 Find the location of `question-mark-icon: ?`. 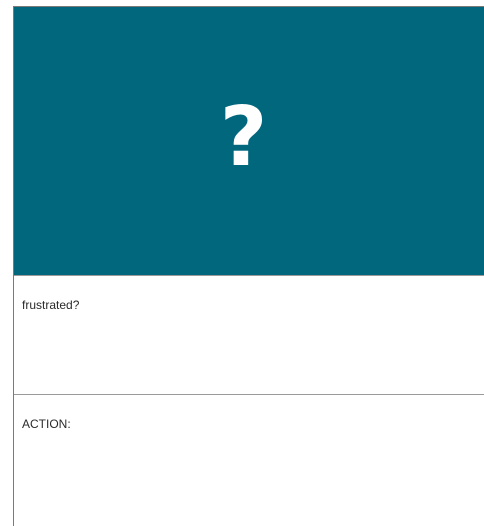

question-mark-icon: ? is located at coordinates (243, 137).